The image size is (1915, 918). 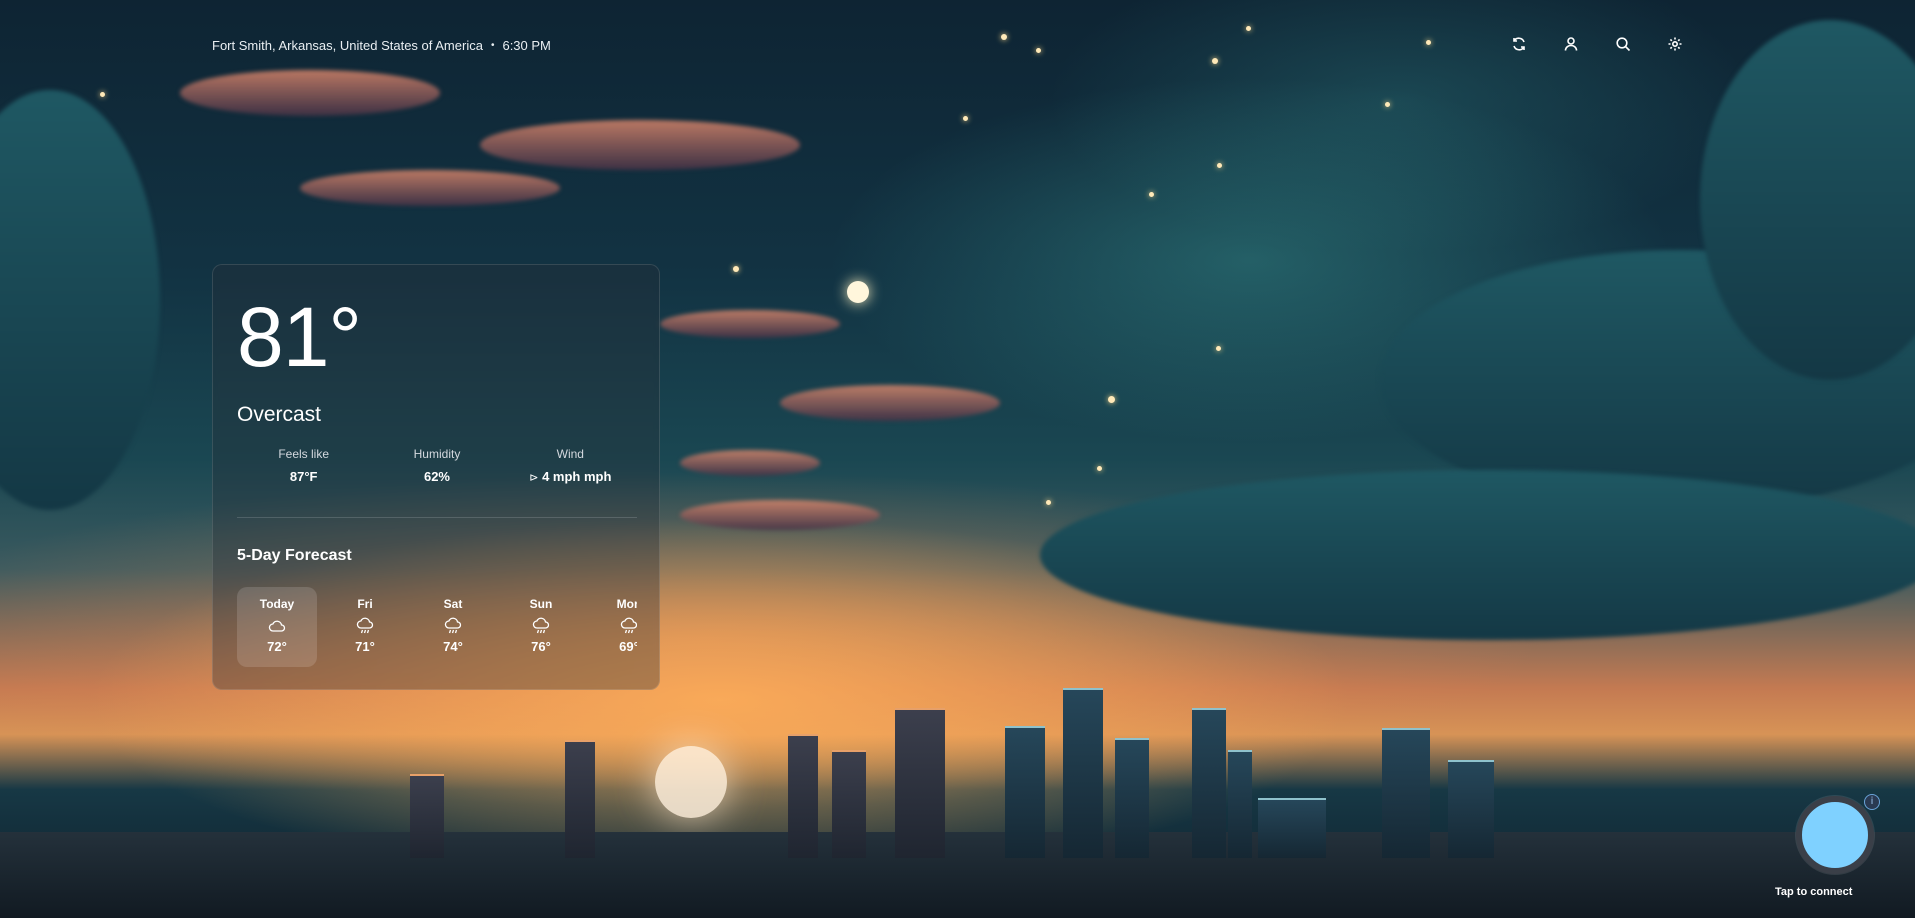 What do you see at coordinates (1872, 802) in the screenshot?
I see `info-icon: i` at bounding box center [1872, 802].